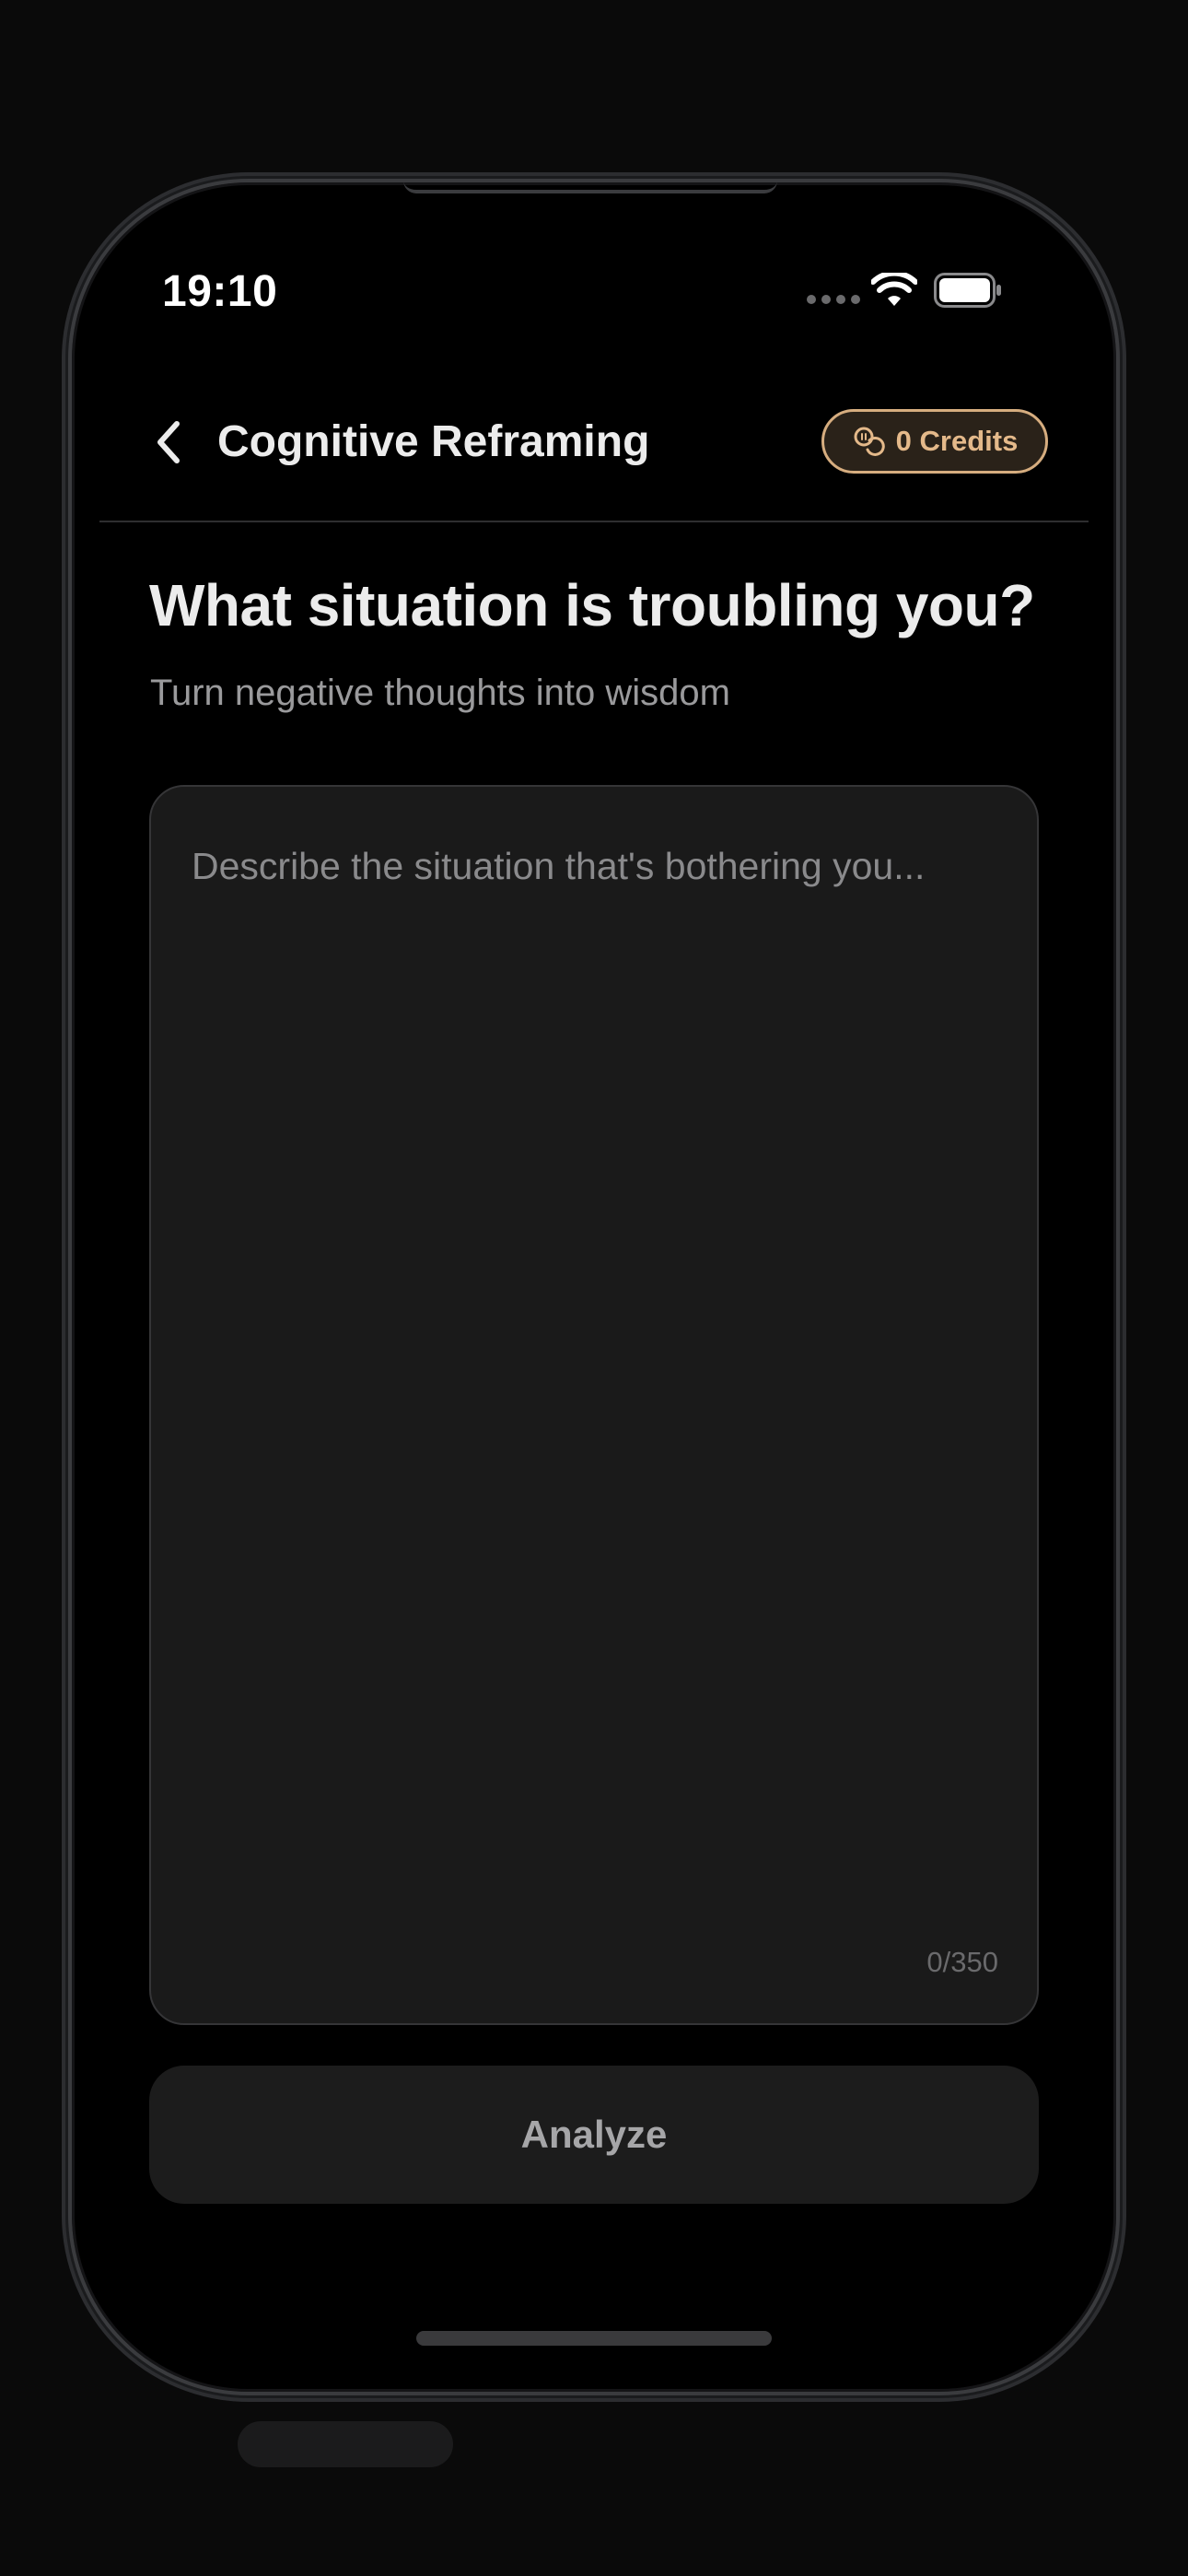 This screenshot has width=1188, height=2576. What do you see at coordinates (168, 442) in the screenshot?
I see `chevron-left-icon` at bounding box center [168, 442].